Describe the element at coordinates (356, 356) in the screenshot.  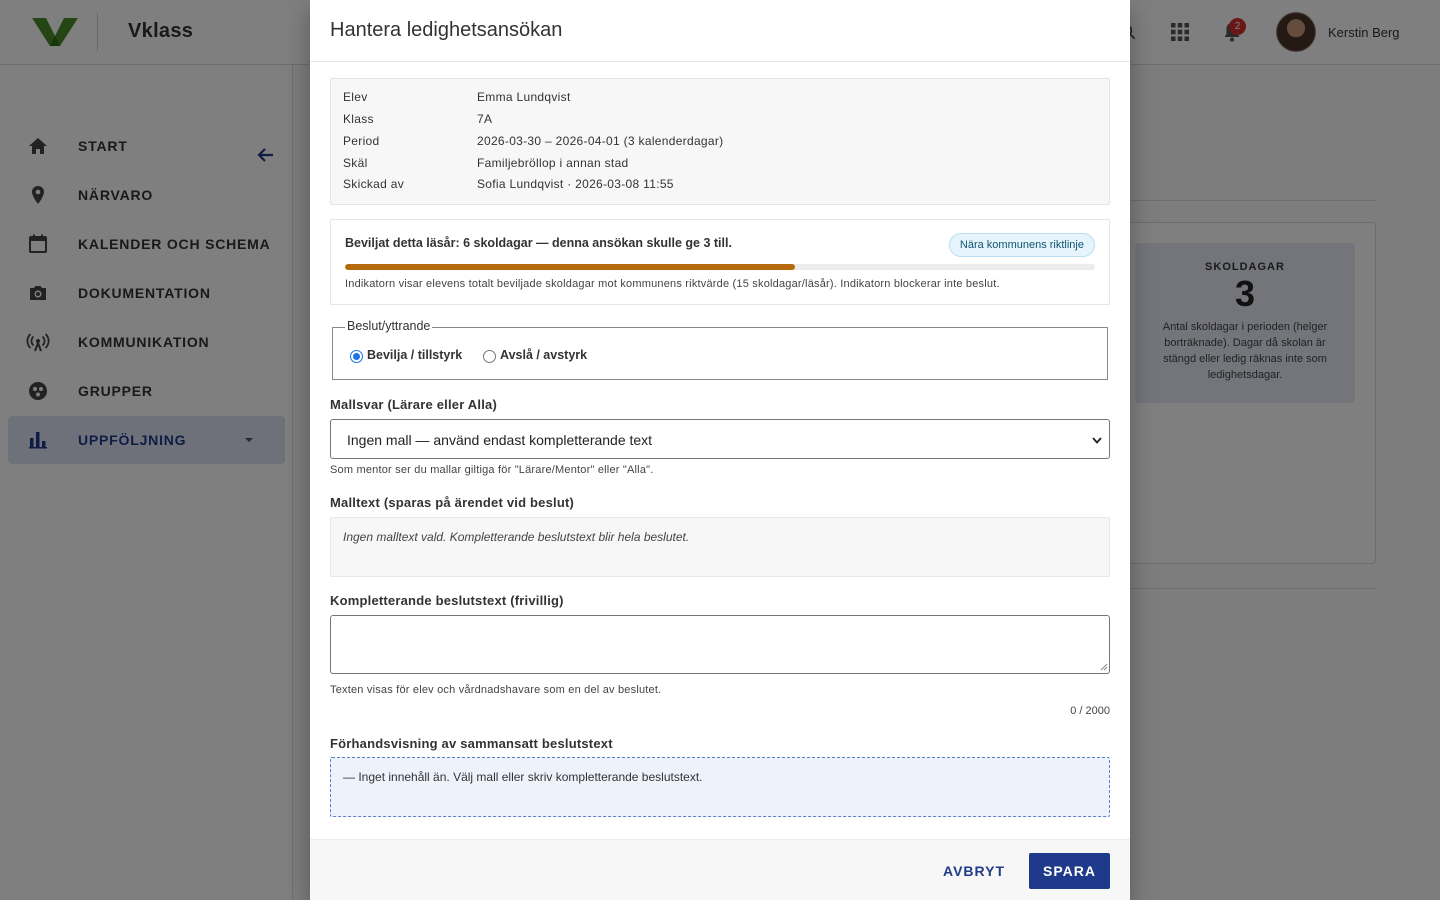
I see `radio-approve-dot` at that location.